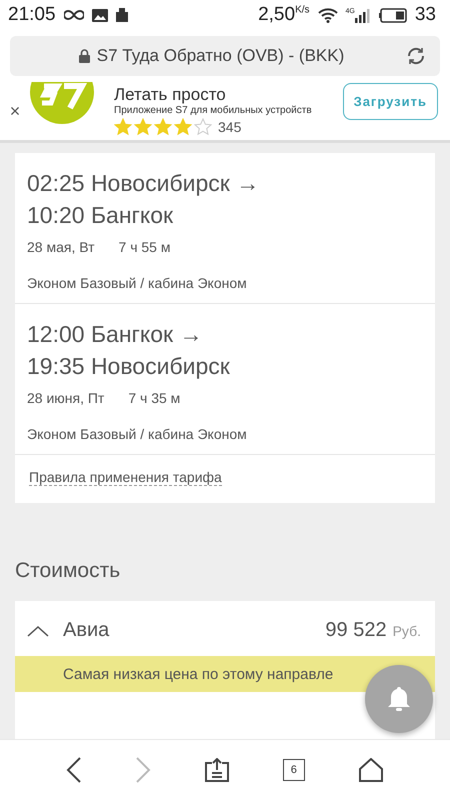 The height and width of the screenshot is (800, 450). I want to click on page-title: S7 Туда Обратно (OVB) - (BKK), so click(220, 56).